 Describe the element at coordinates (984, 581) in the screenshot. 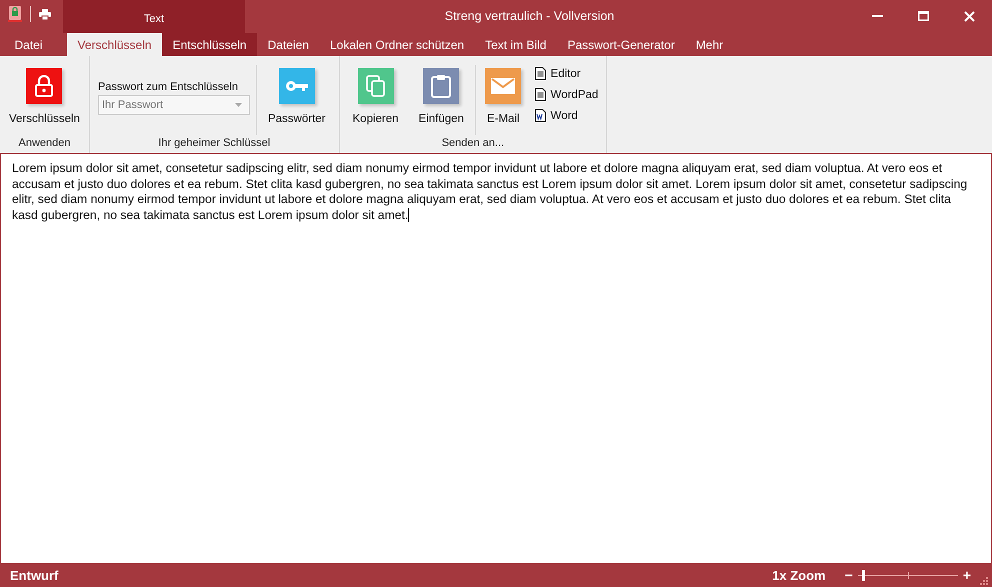

I see `resize-grip-icon` at that location.